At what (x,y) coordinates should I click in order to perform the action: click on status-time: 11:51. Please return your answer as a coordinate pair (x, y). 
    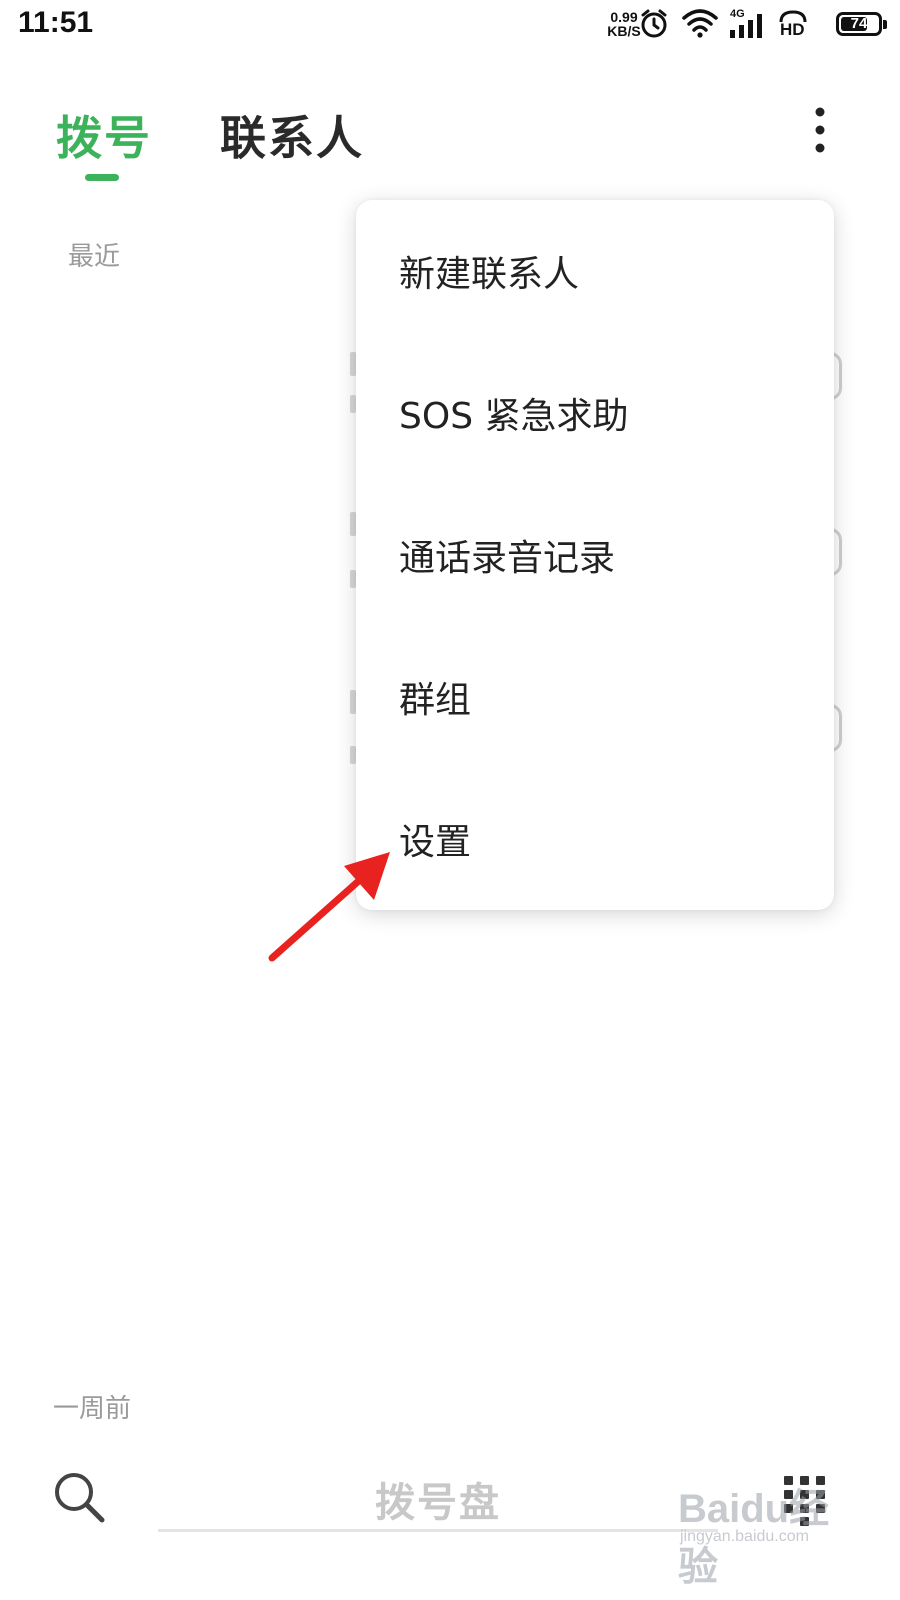
    Looking at the image, I should click on (56, 22).